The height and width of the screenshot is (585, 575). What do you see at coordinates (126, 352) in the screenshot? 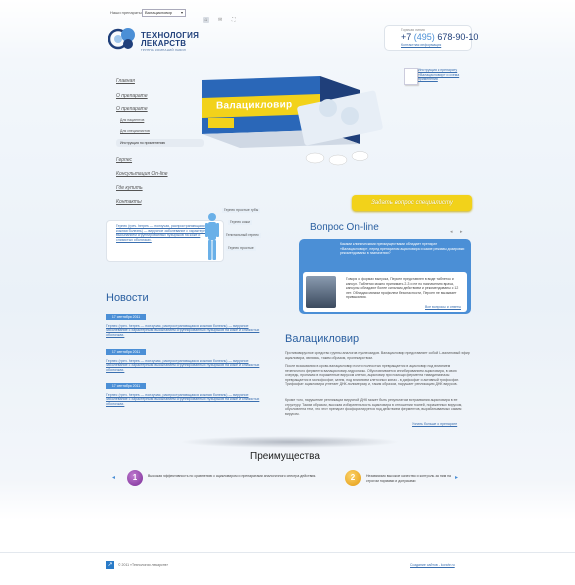
I see `news-date-2: 17 сентября 2011` at bounding box center [126, 352].